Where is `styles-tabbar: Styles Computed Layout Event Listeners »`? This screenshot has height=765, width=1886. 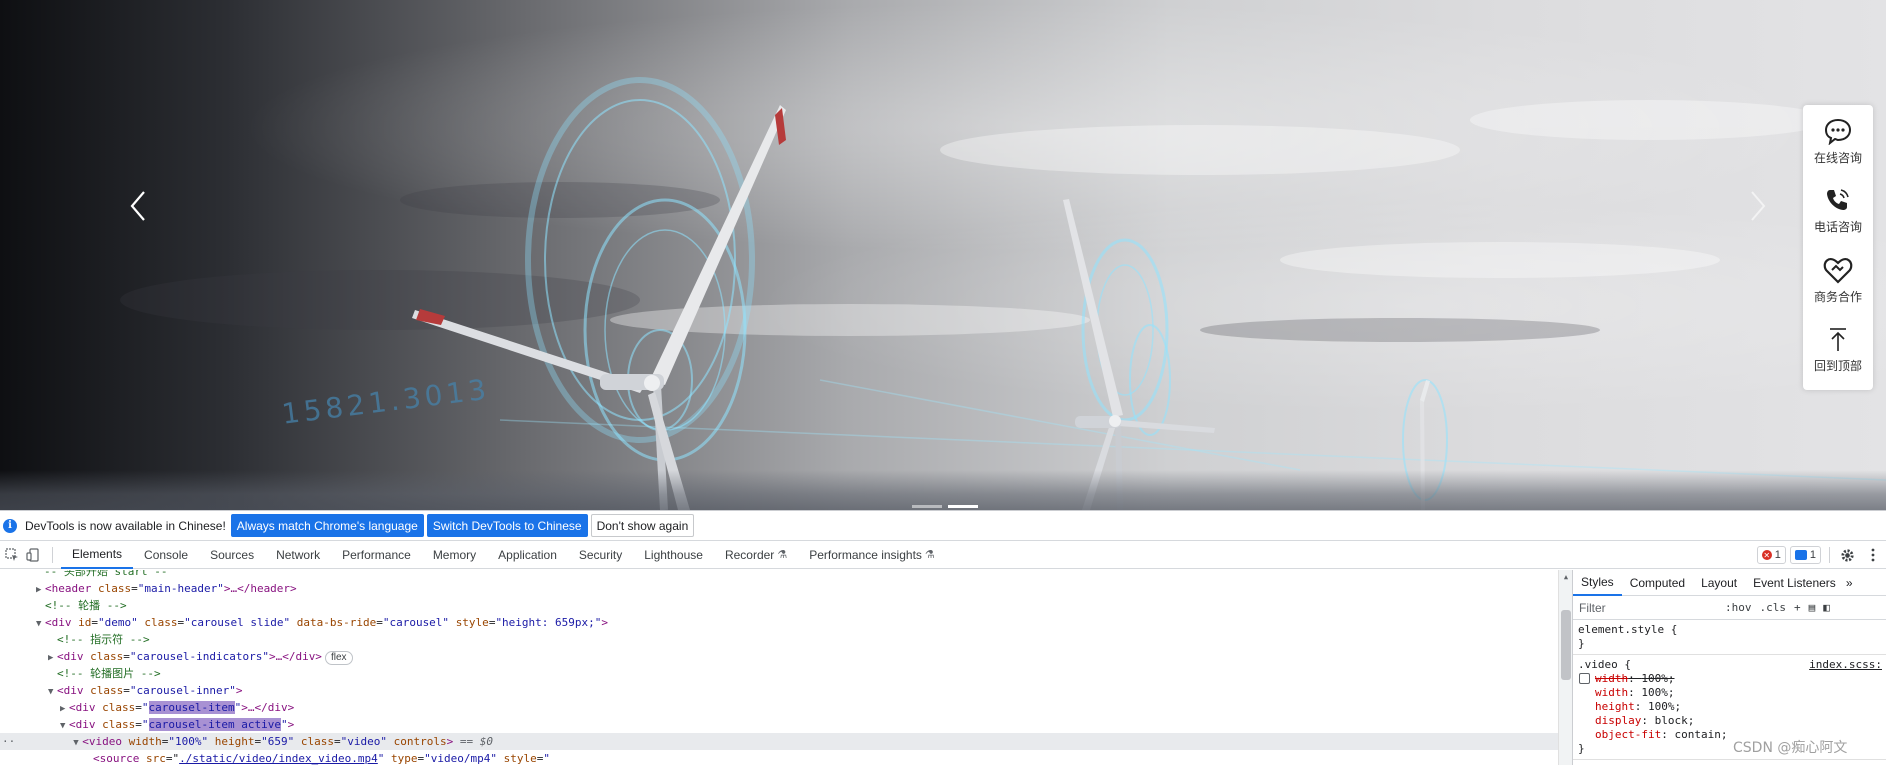
styles-tabbar: Styles Computed Layout Event Listeners » is located at coordinates (1729, 583).